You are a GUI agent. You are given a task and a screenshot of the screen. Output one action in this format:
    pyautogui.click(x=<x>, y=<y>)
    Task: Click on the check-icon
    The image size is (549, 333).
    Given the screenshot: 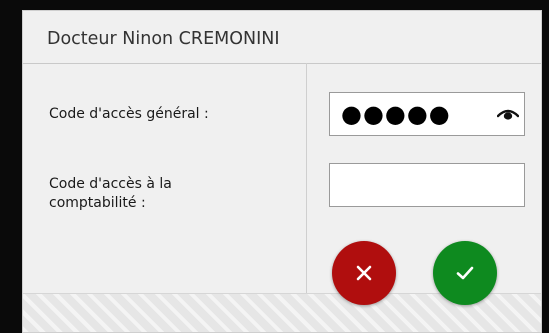 What is the action you would take?
    pyautogui.click(x=465, y=273)
    